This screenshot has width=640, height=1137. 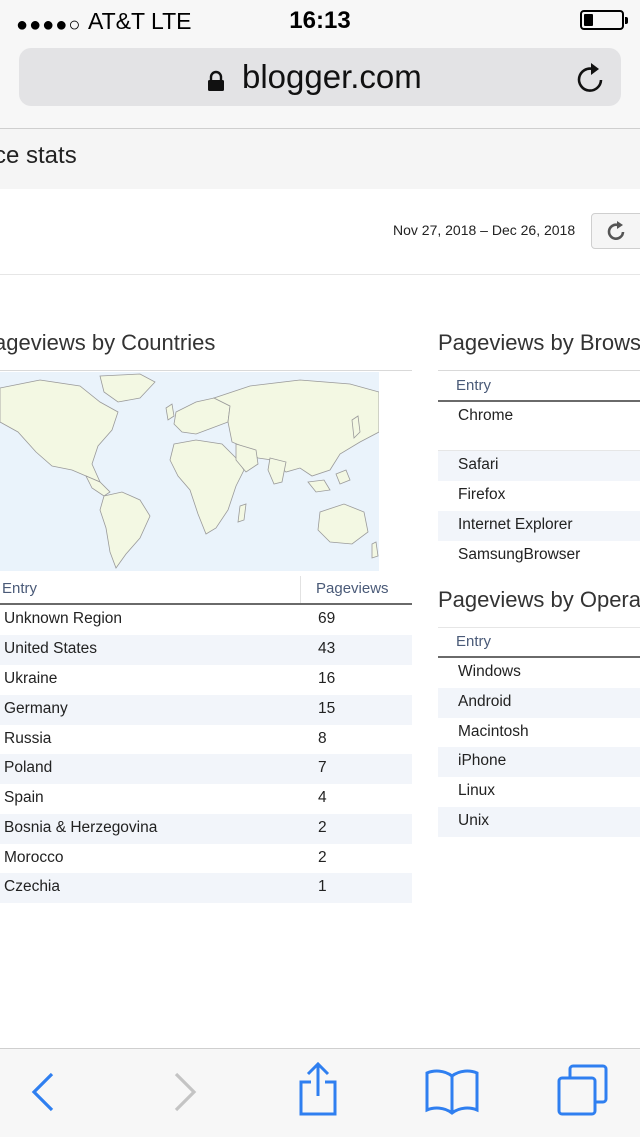 I want to click on os-name: Unix, so click(x=474, y=820).